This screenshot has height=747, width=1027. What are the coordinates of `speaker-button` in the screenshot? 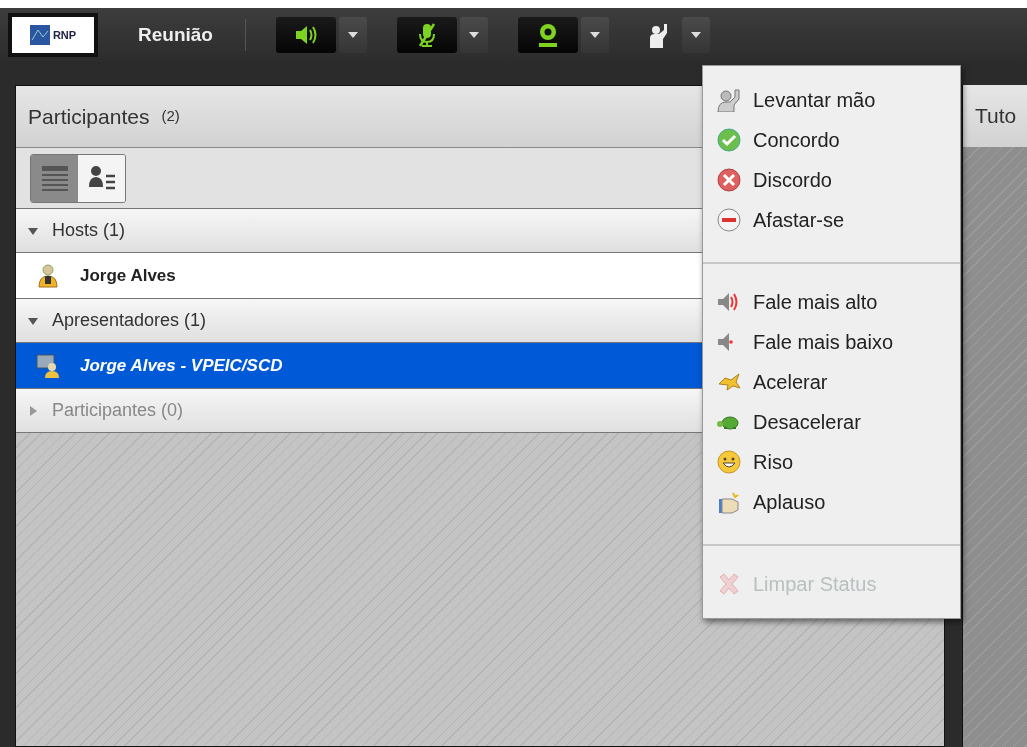 It's located at (305, 35).